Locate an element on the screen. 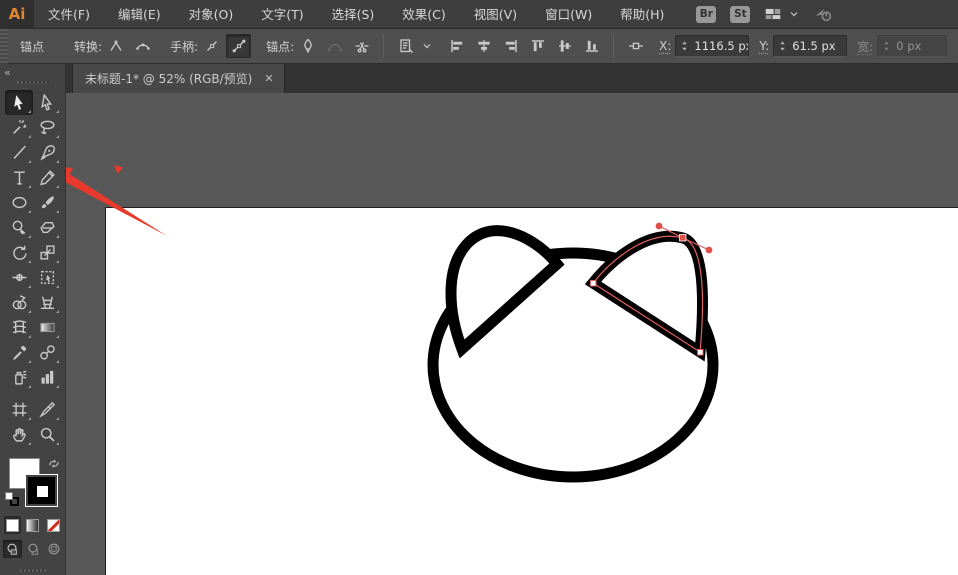 This screenshot has width=958, height=575. eyedropper-tool is located at coordinates (19, 352).